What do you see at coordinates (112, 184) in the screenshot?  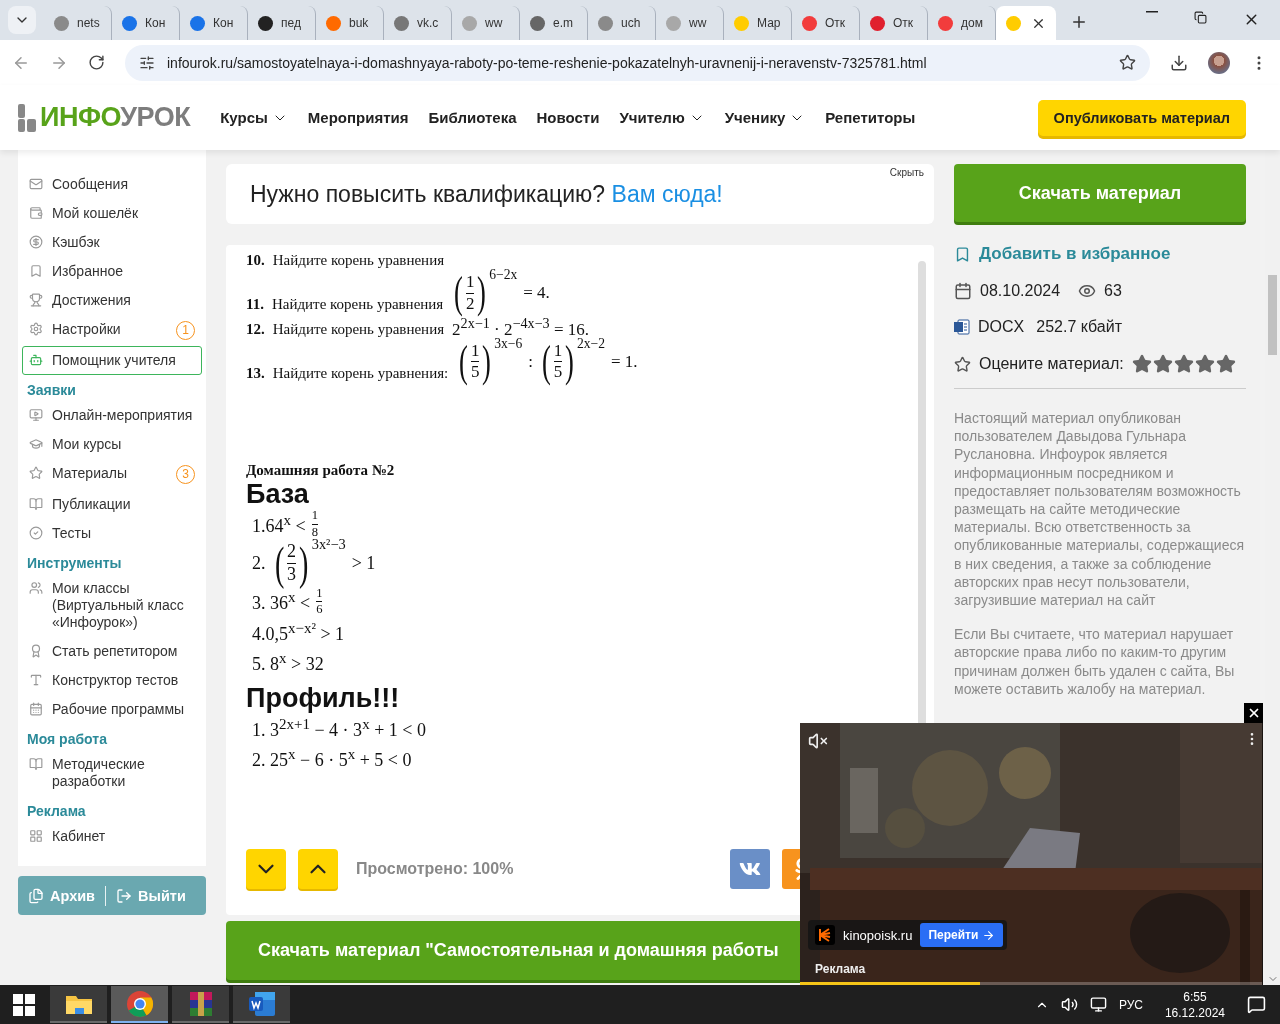 I see `sidebar-item: Сообщения` at bounding box center [112, 184].